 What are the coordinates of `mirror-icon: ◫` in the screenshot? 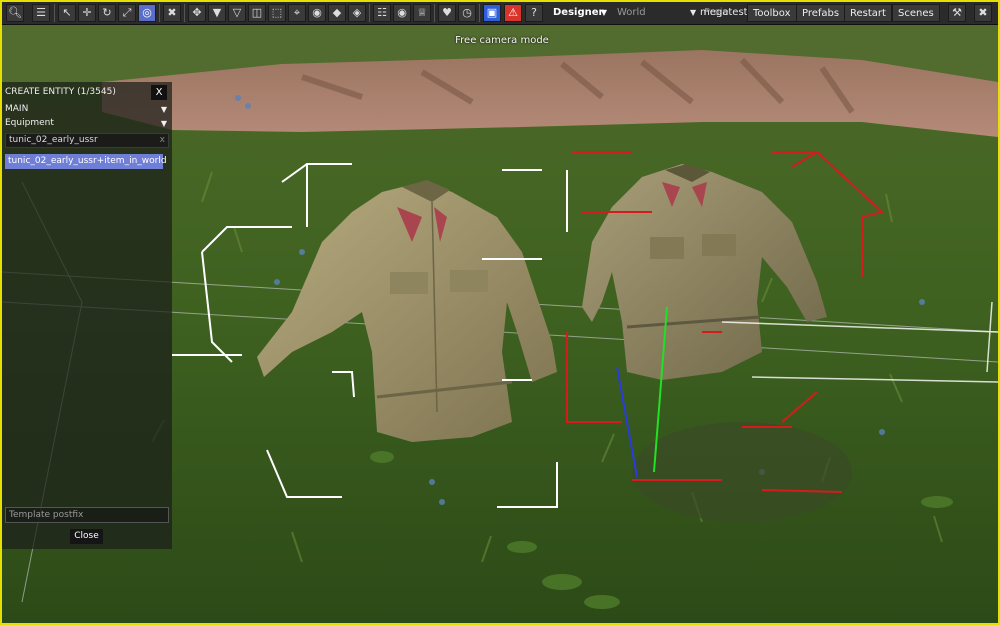 It's located at (257, 13).